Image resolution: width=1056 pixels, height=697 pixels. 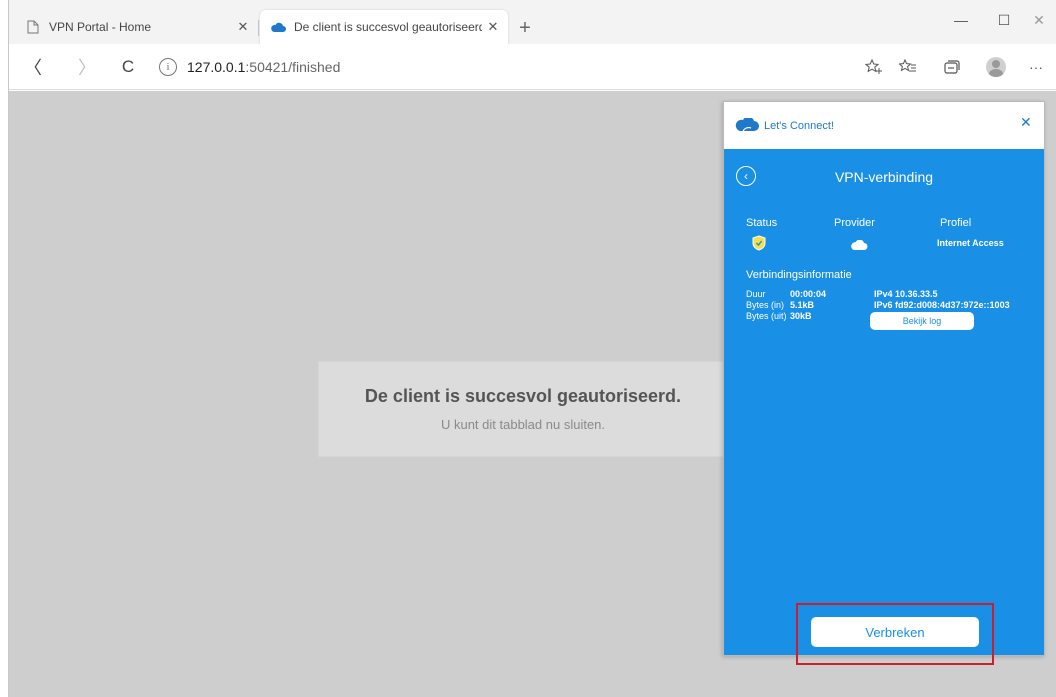 What do you see at coordinates (258, 28) in the screenshot?
I see `tab-separator` at bounding box center [258, 28].